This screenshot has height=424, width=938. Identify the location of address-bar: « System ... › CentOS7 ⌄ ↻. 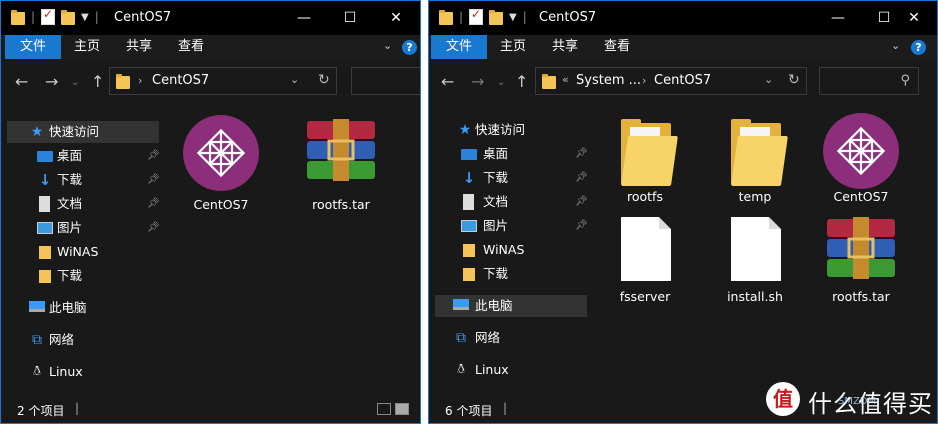
(671, 81).